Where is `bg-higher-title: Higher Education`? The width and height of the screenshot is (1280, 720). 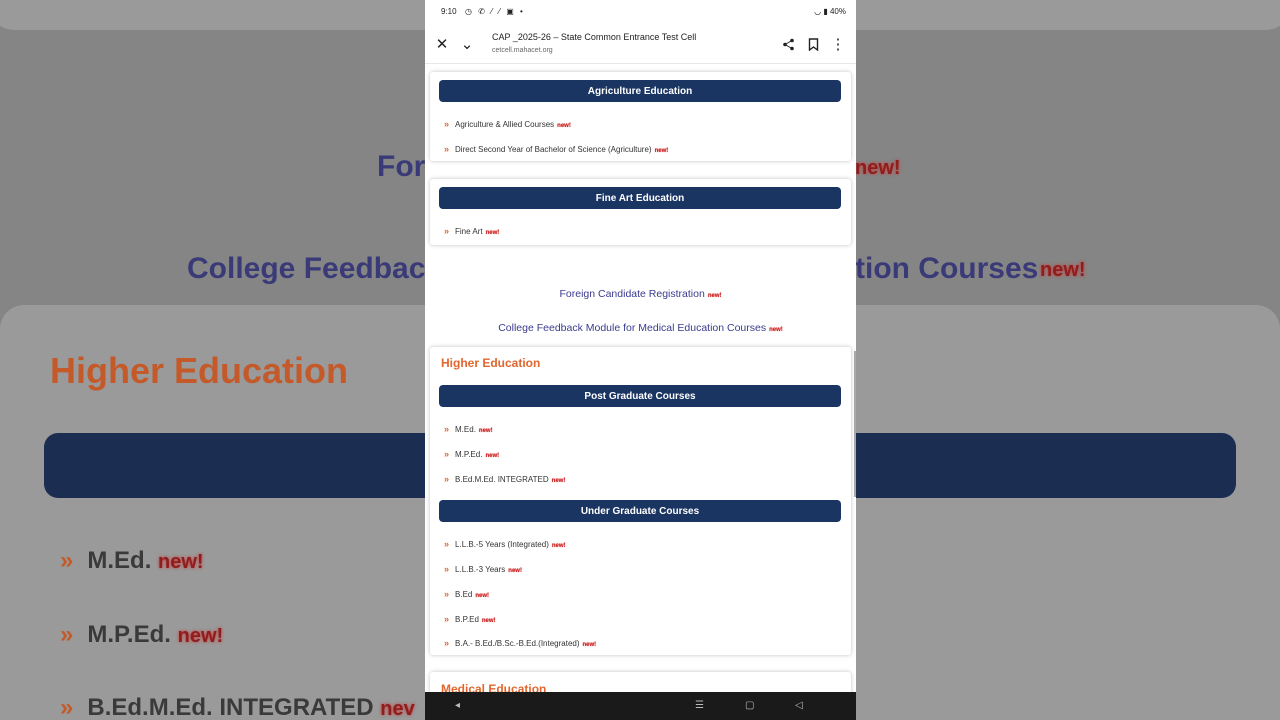
bg-higher-title: Higher Education is located at coordinates (199, 370).